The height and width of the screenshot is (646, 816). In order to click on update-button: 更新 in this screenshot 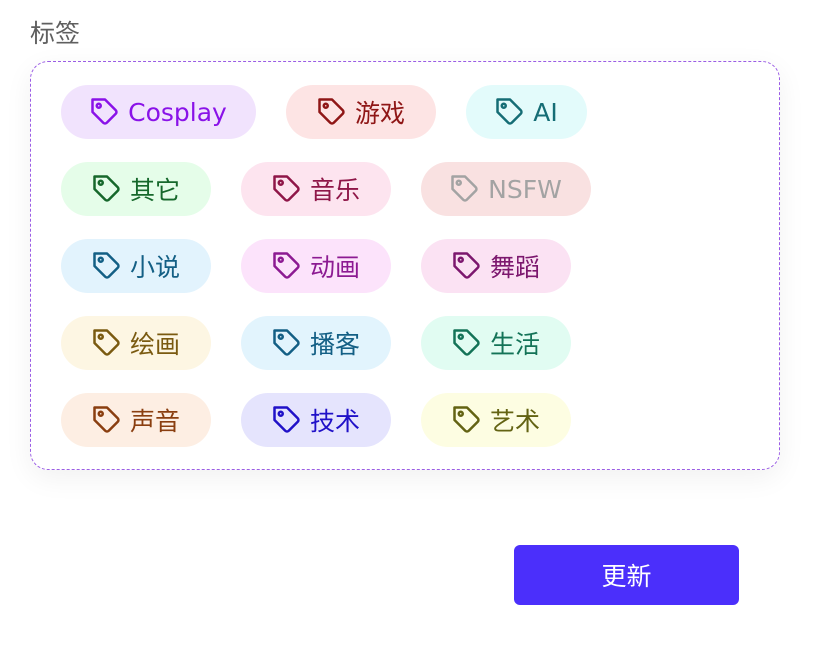, I will do `click(626, 575)`.